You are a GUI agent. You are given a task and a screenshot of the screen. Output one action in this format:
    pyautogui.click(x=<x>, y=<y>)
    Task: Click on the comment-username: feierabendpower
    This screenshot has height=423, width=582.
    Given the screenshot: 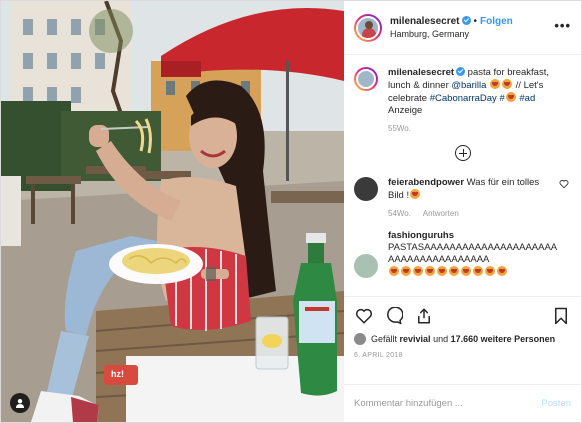 What is the action you would take?
    pyautogui.click(x=426, y=182)
    